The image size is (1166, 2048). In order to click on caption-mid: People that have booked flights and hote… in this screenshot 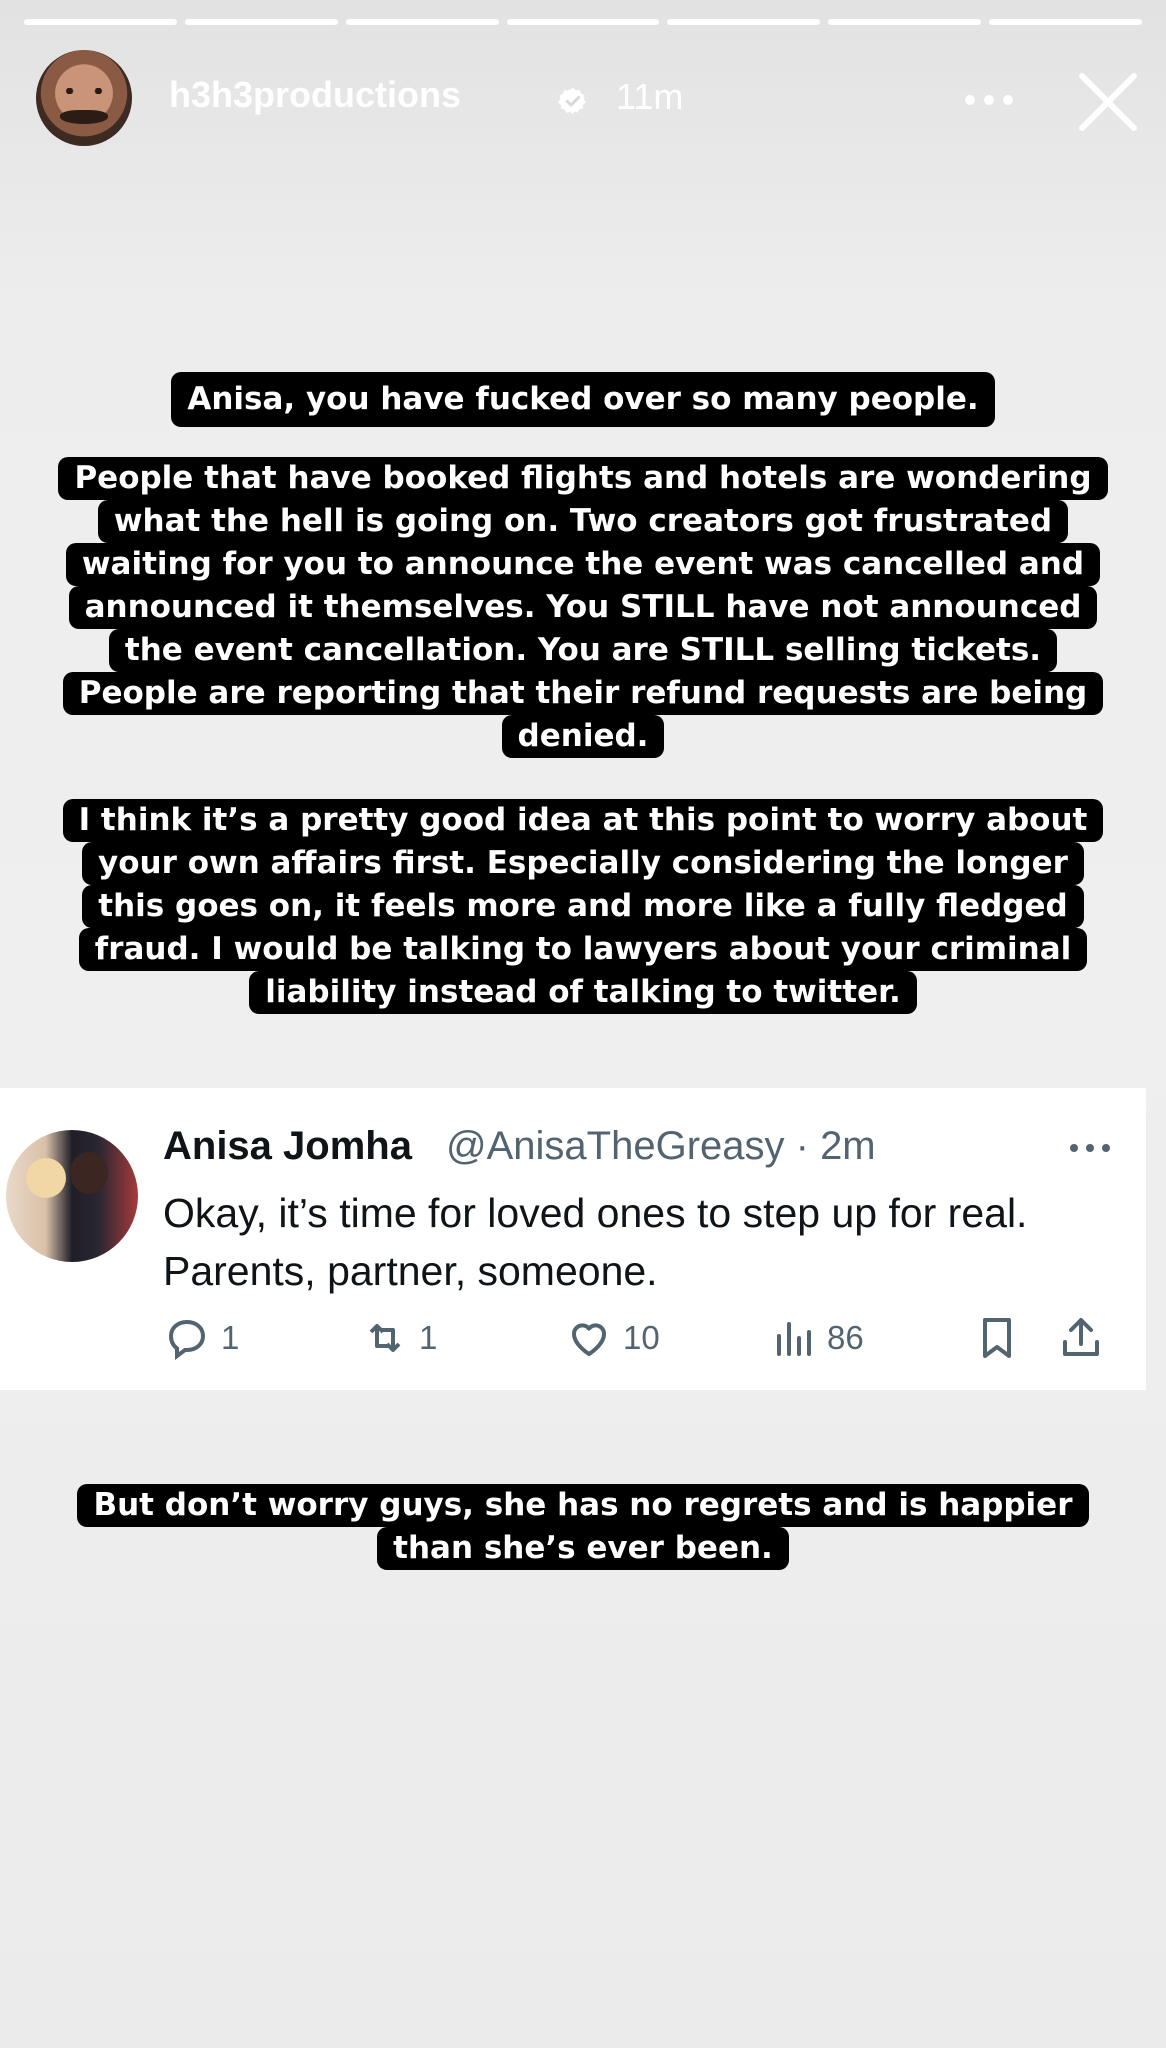, I will do `click(583, 607)`.